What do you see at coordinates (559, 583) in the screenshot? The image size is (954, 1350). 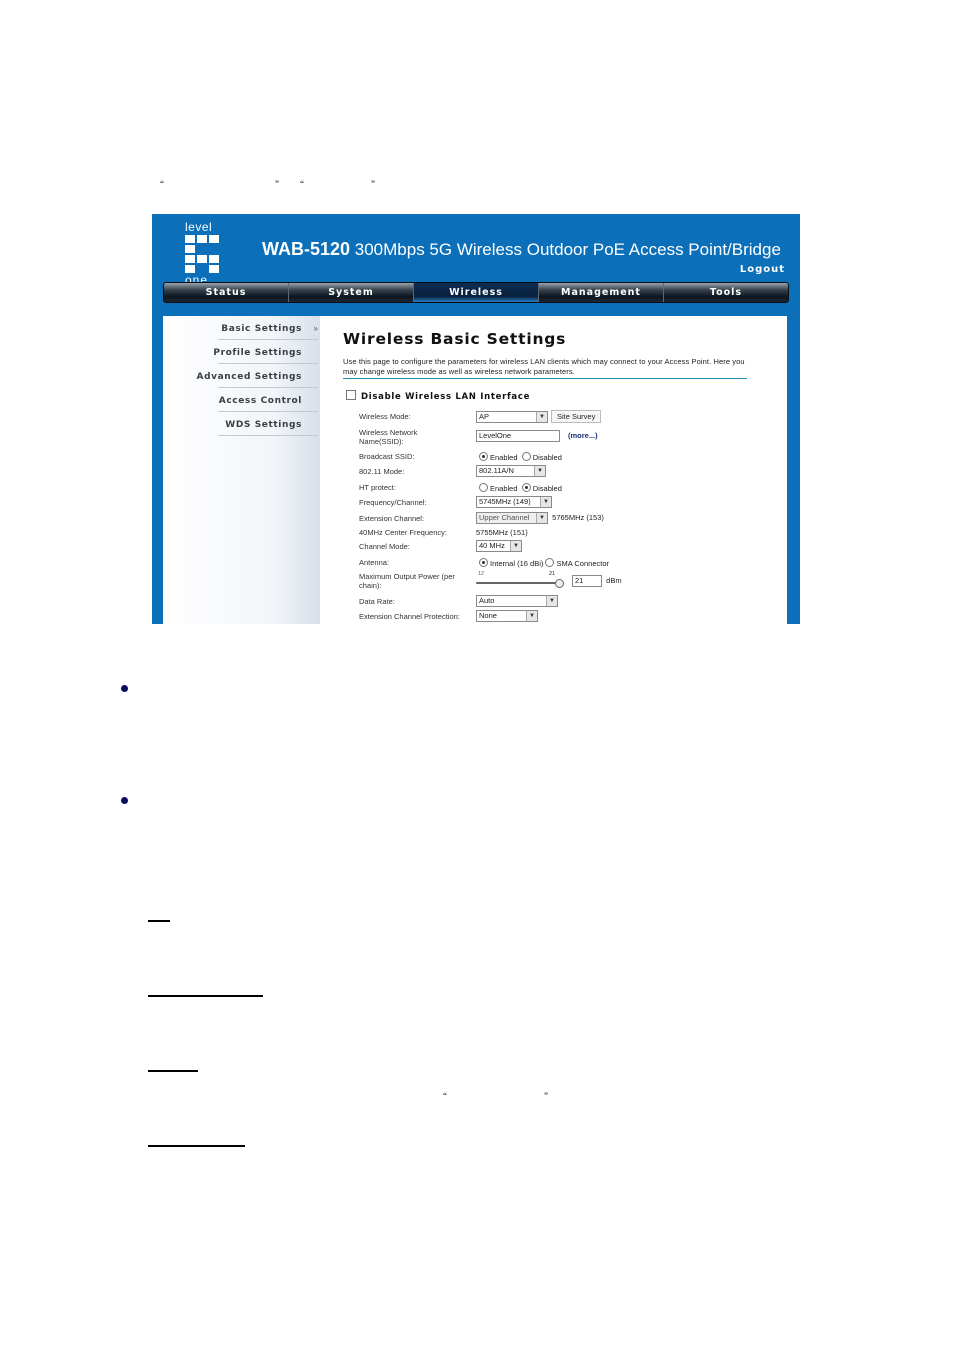 I see `slider-thumb` at bounding box center [559, 583].